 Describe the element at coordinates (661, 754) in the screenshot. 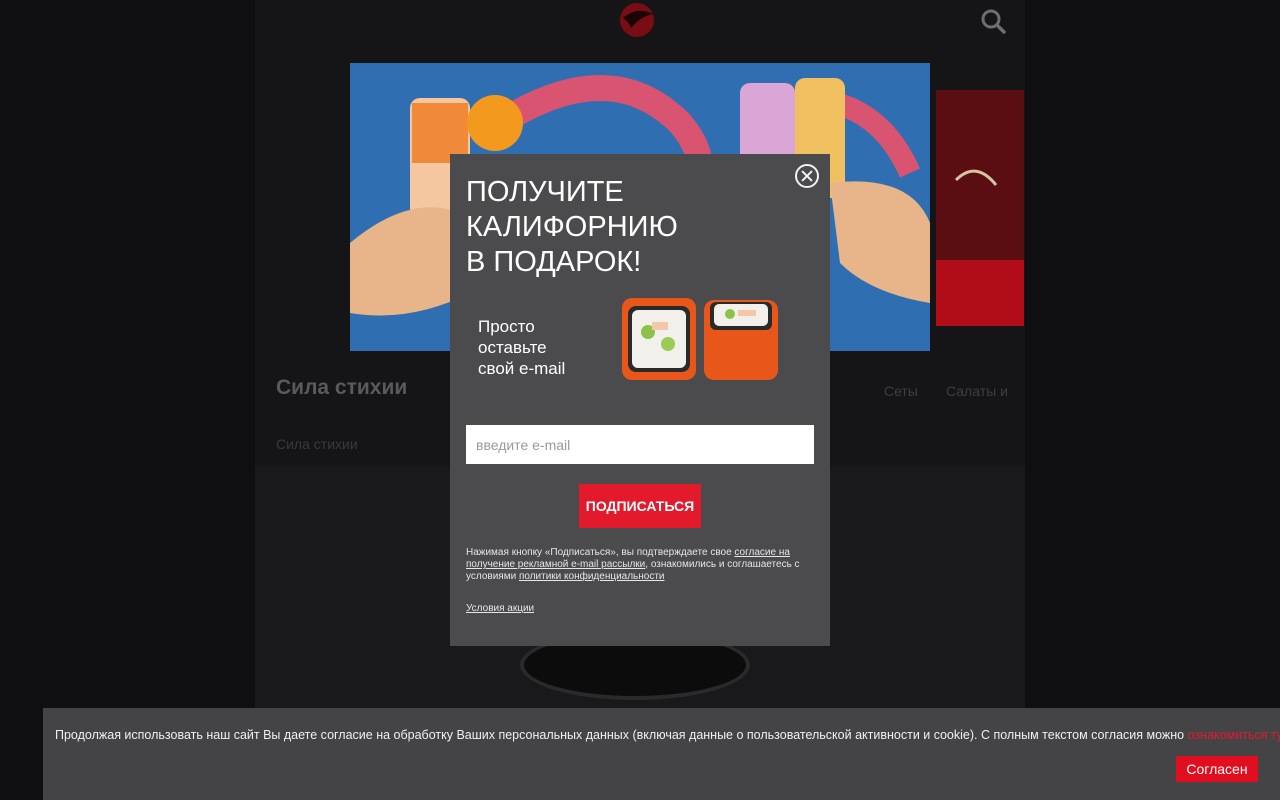

I see `cookie-banner` at that location.